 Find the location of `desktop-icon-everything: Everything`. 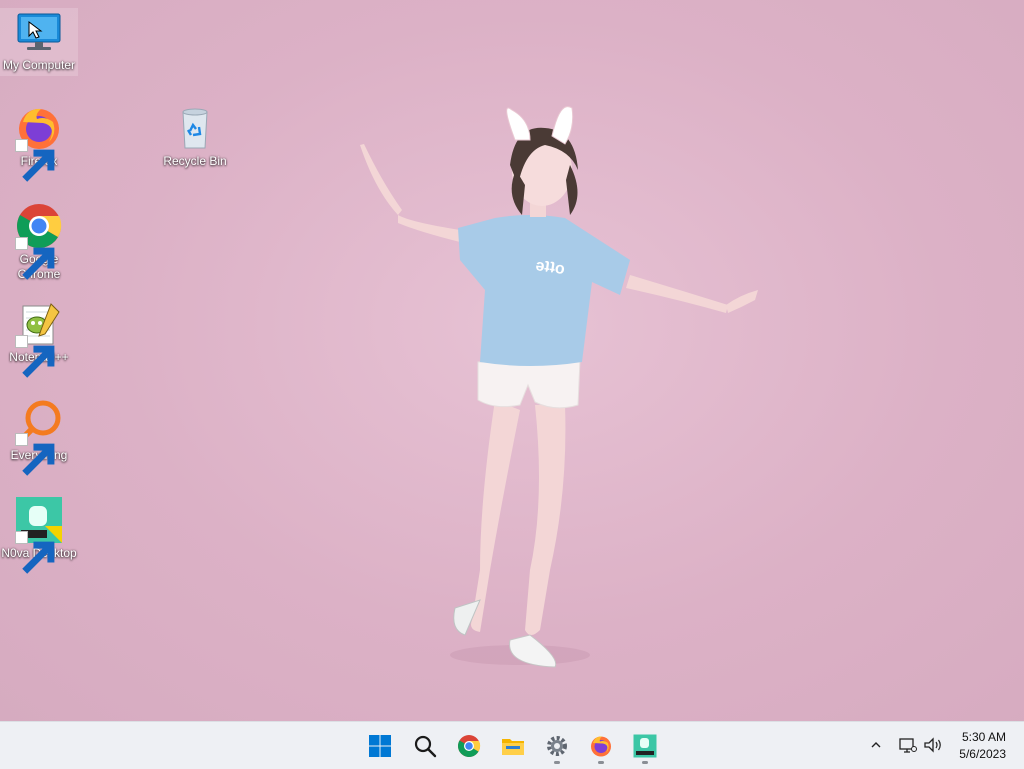

desktop-icon-everything: Everything is located at coordinates (39, 437).